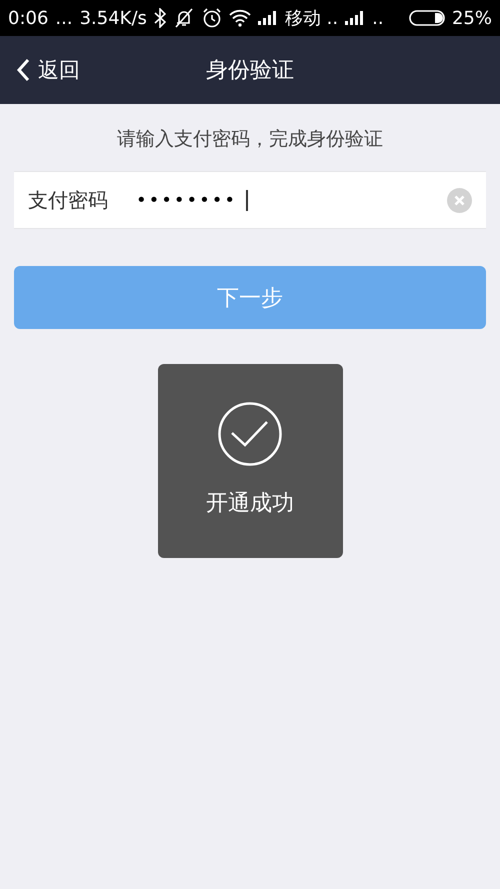 The image size is (500, 889). Describe the element at coordinates (68, 200) in the screenshot. I see `field-label: 支付密码` at that location.